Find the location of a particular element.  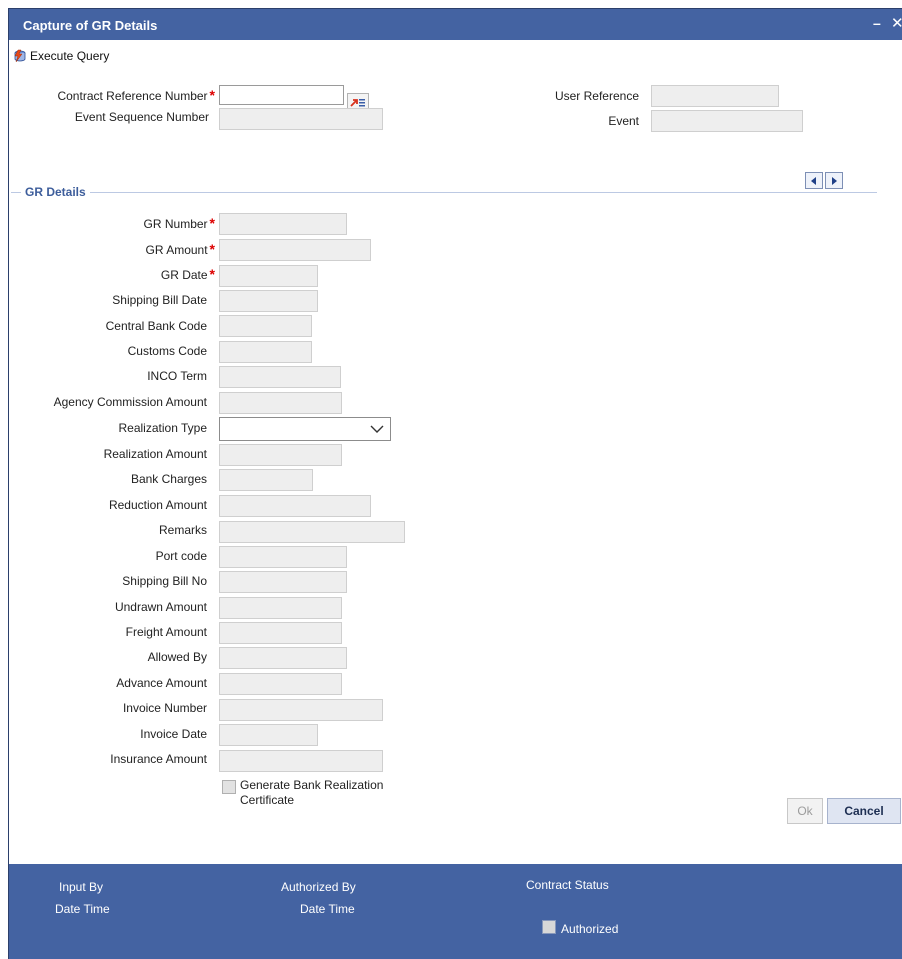

realization-type-label: Realization Type is located at coordinates (163, 428).